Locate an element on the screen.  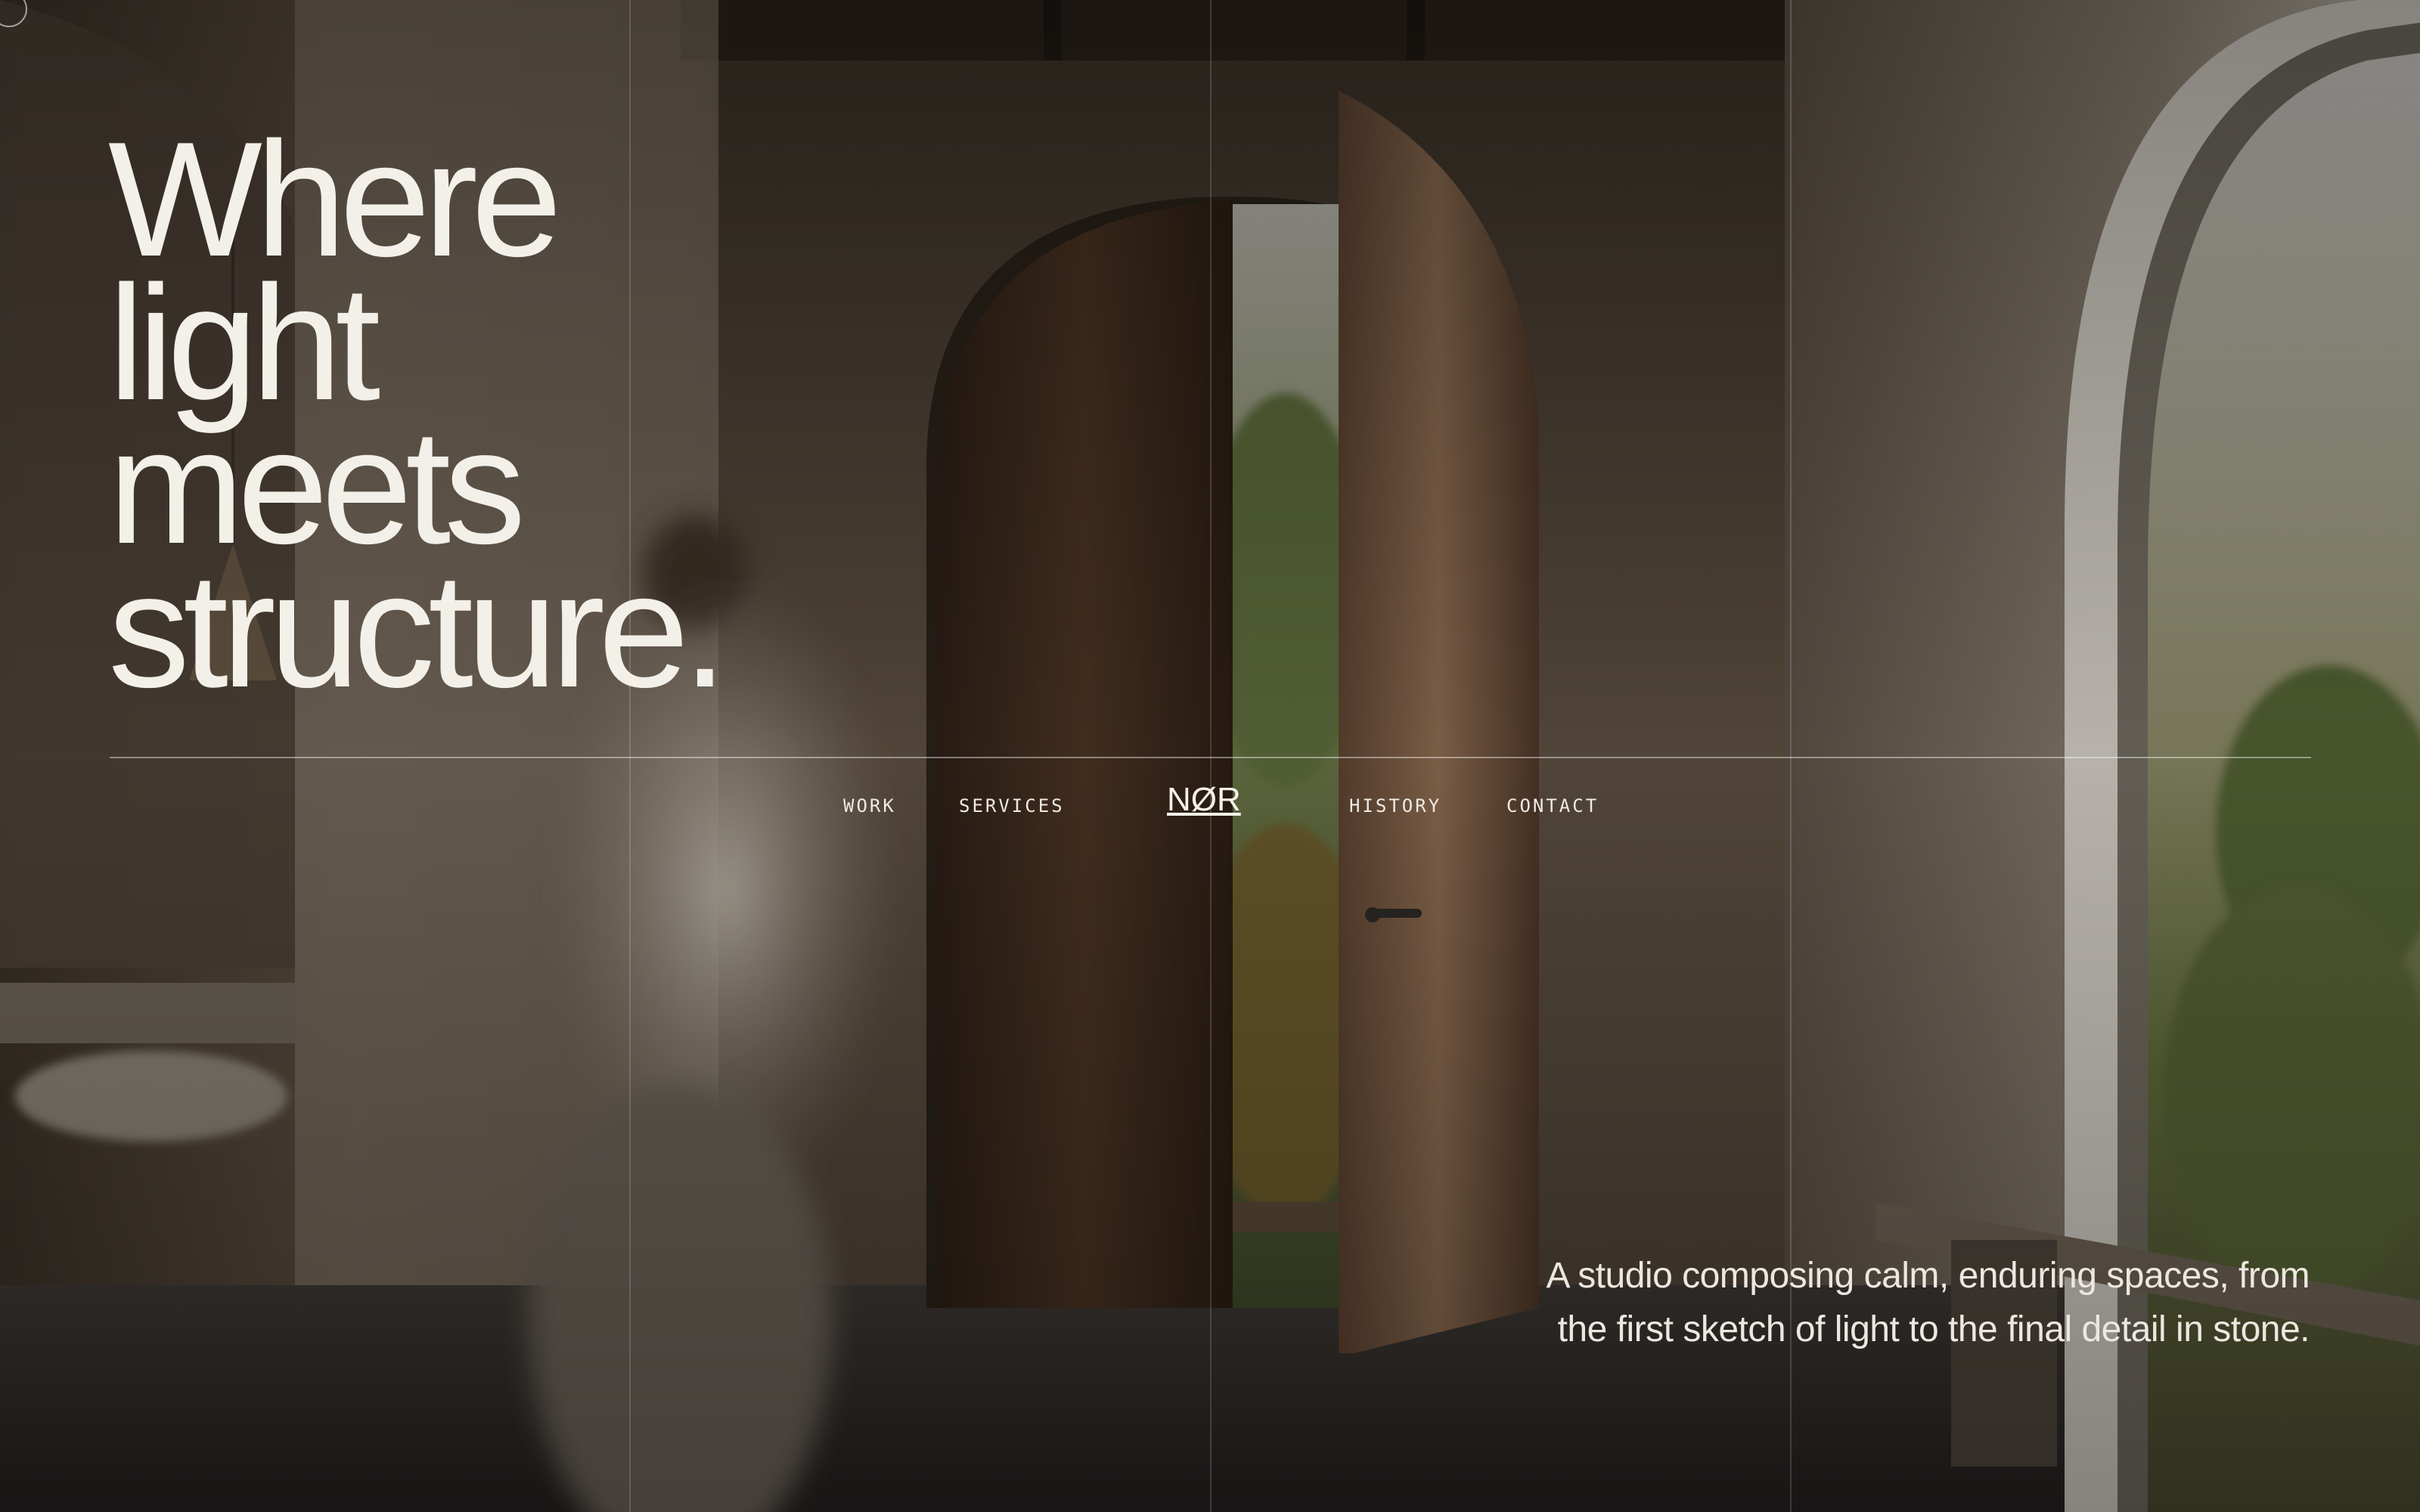
nav-link-contact: CONTACT is located at coordinates (1553, 806).